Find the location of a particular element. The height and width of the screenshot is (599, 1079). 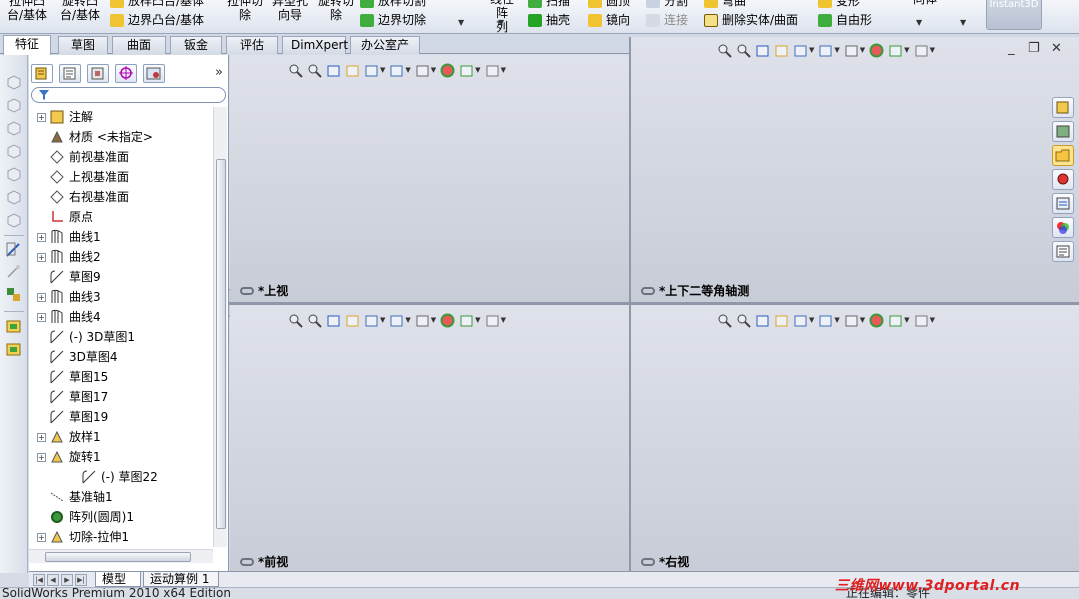

tree-node: 3D草图4 is located at coordinates (77, 357).